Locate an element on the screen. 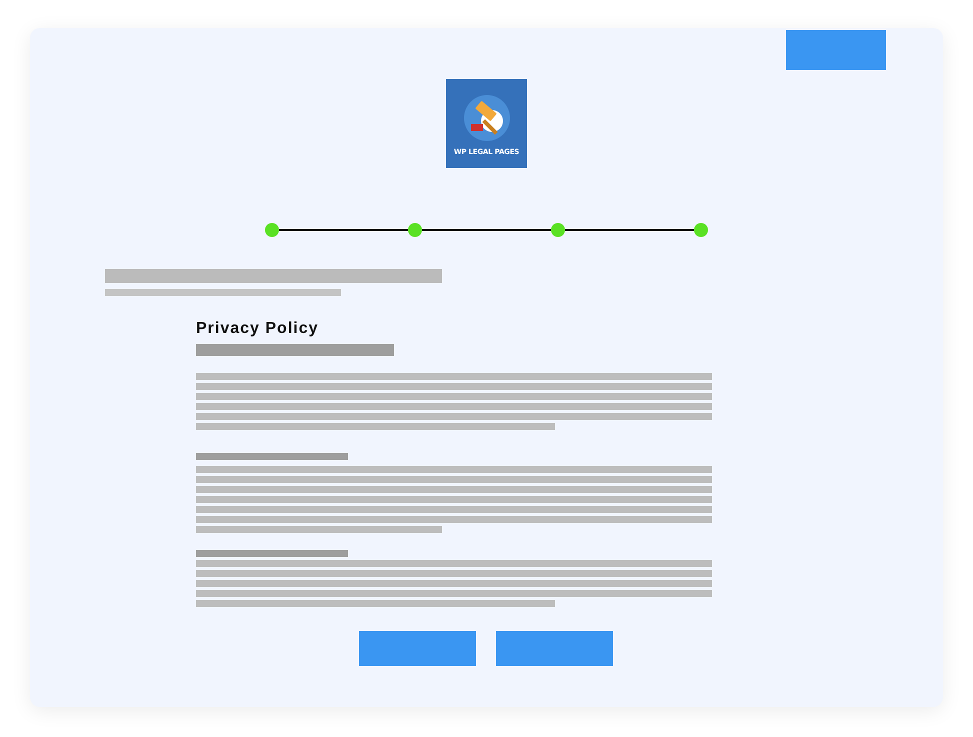 The width and height of the screenshot is (973, 737). document-title: Privacy Policy is located at coordinates (258, 329).